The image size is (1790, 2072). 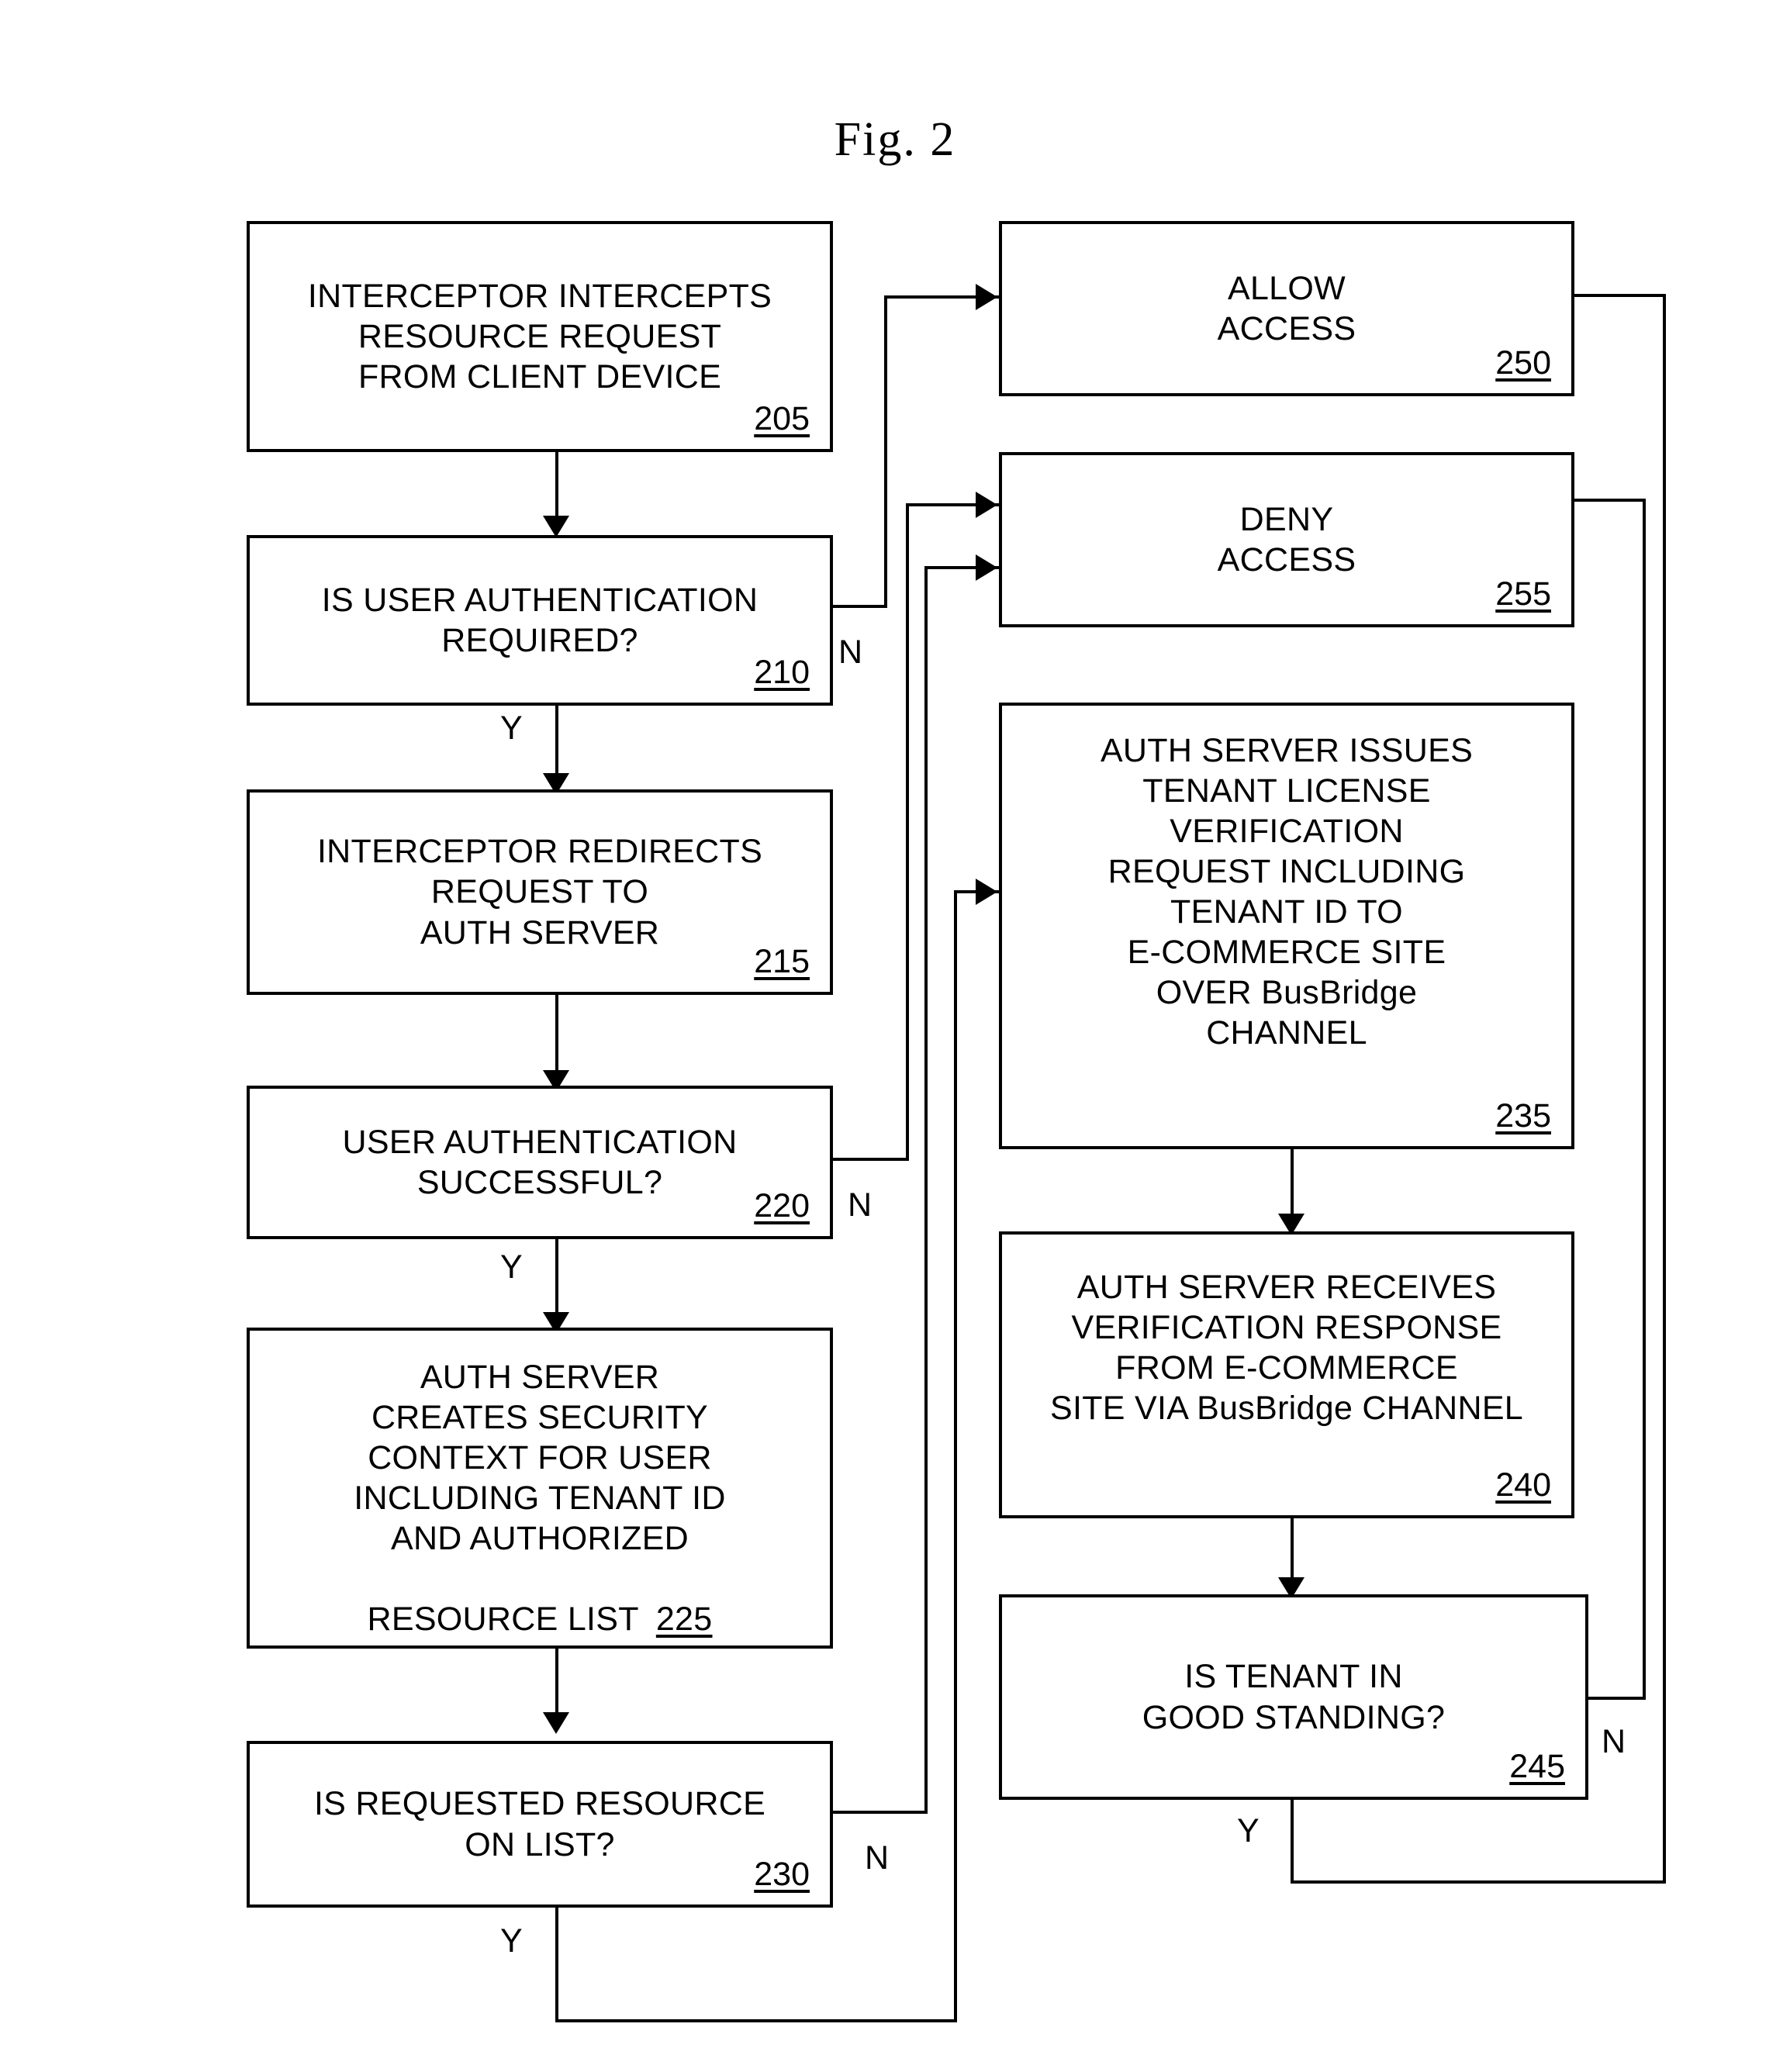 I want to click on branch-label-230-yes: Y, so click(x=511, y=1941).